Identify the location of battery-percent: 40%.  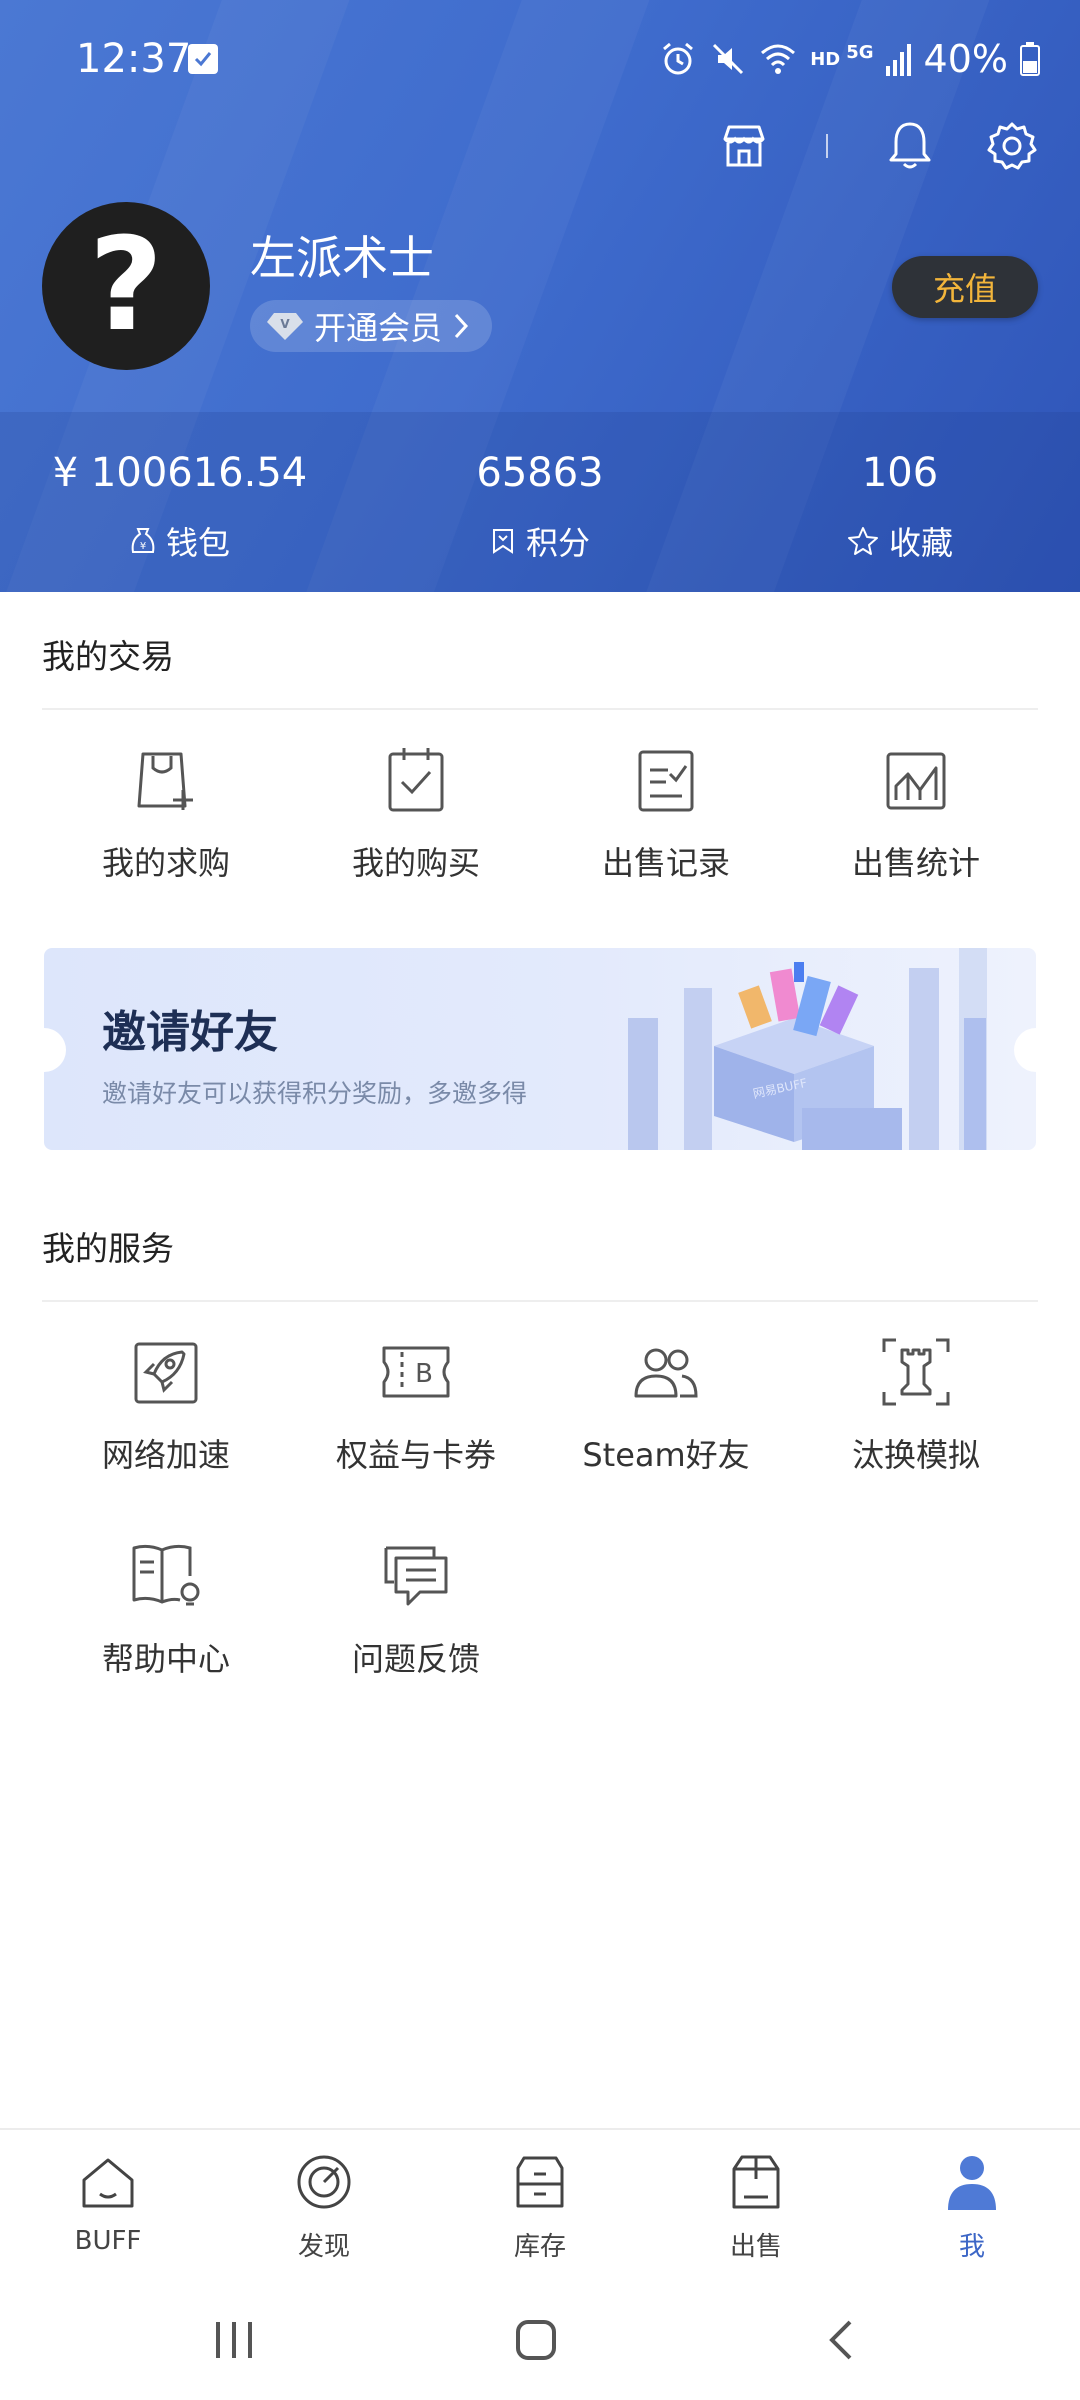
(965, 59).